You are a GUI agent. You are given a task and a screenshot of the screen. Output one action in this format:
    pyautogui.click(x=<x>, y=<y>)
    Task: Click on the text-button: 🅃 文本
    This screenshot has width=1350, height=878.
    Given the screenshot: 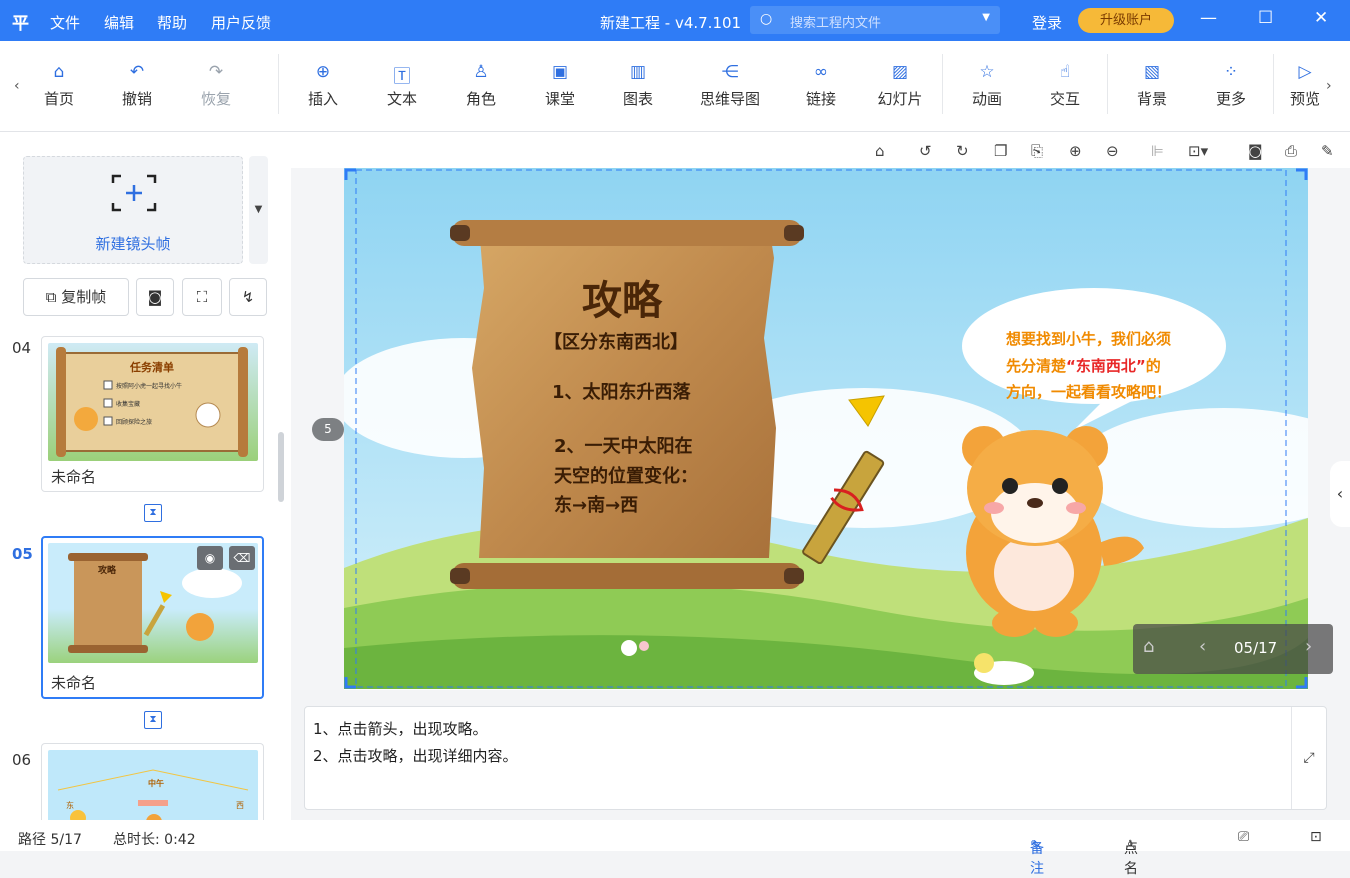 What is the action you would take?
    pyautogui.click(x=402, y=85)
    